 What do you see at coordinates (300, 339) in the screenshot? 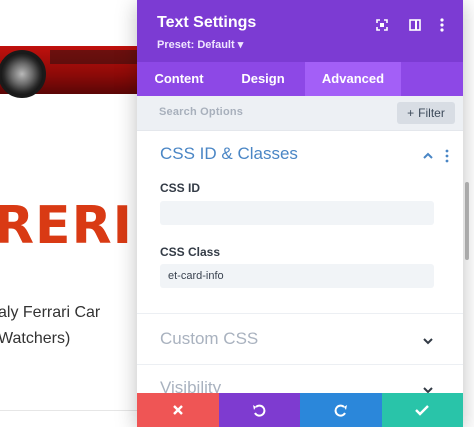
I see `section-custom-css: Custom CSS` at bounding box center [300, 339].